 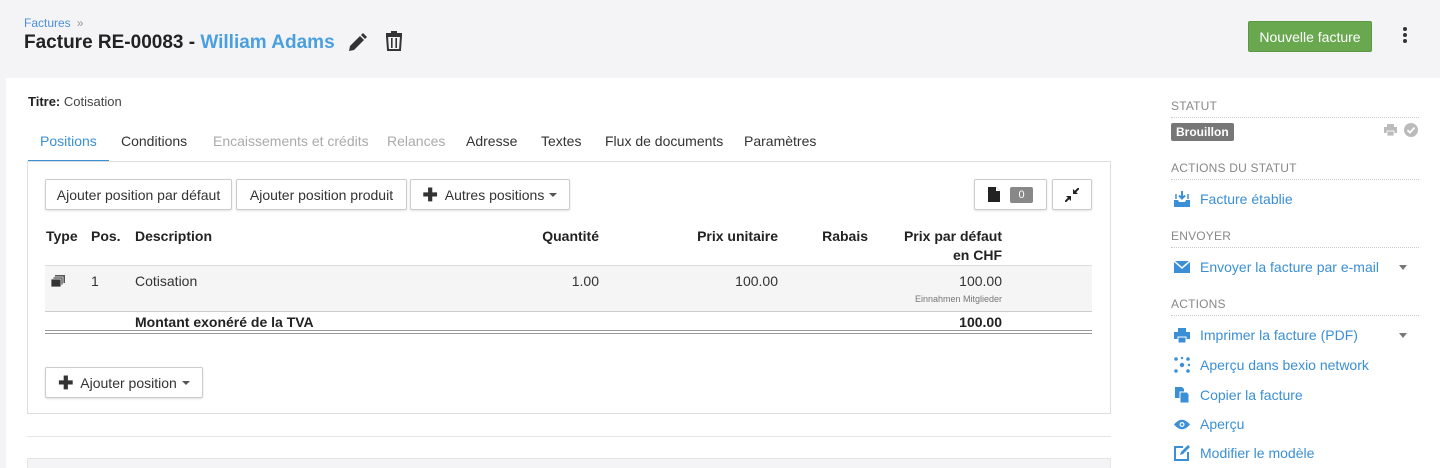 I want to click on tab-positions: Positions, so click(x=68, y=141).